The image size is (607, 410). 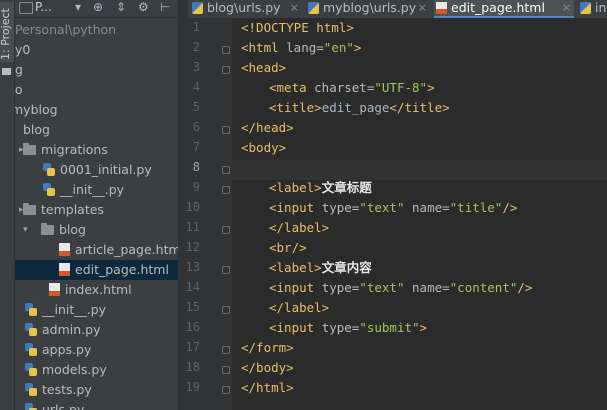 I want to click on code-line: </body>, so click(x=267, y=368).